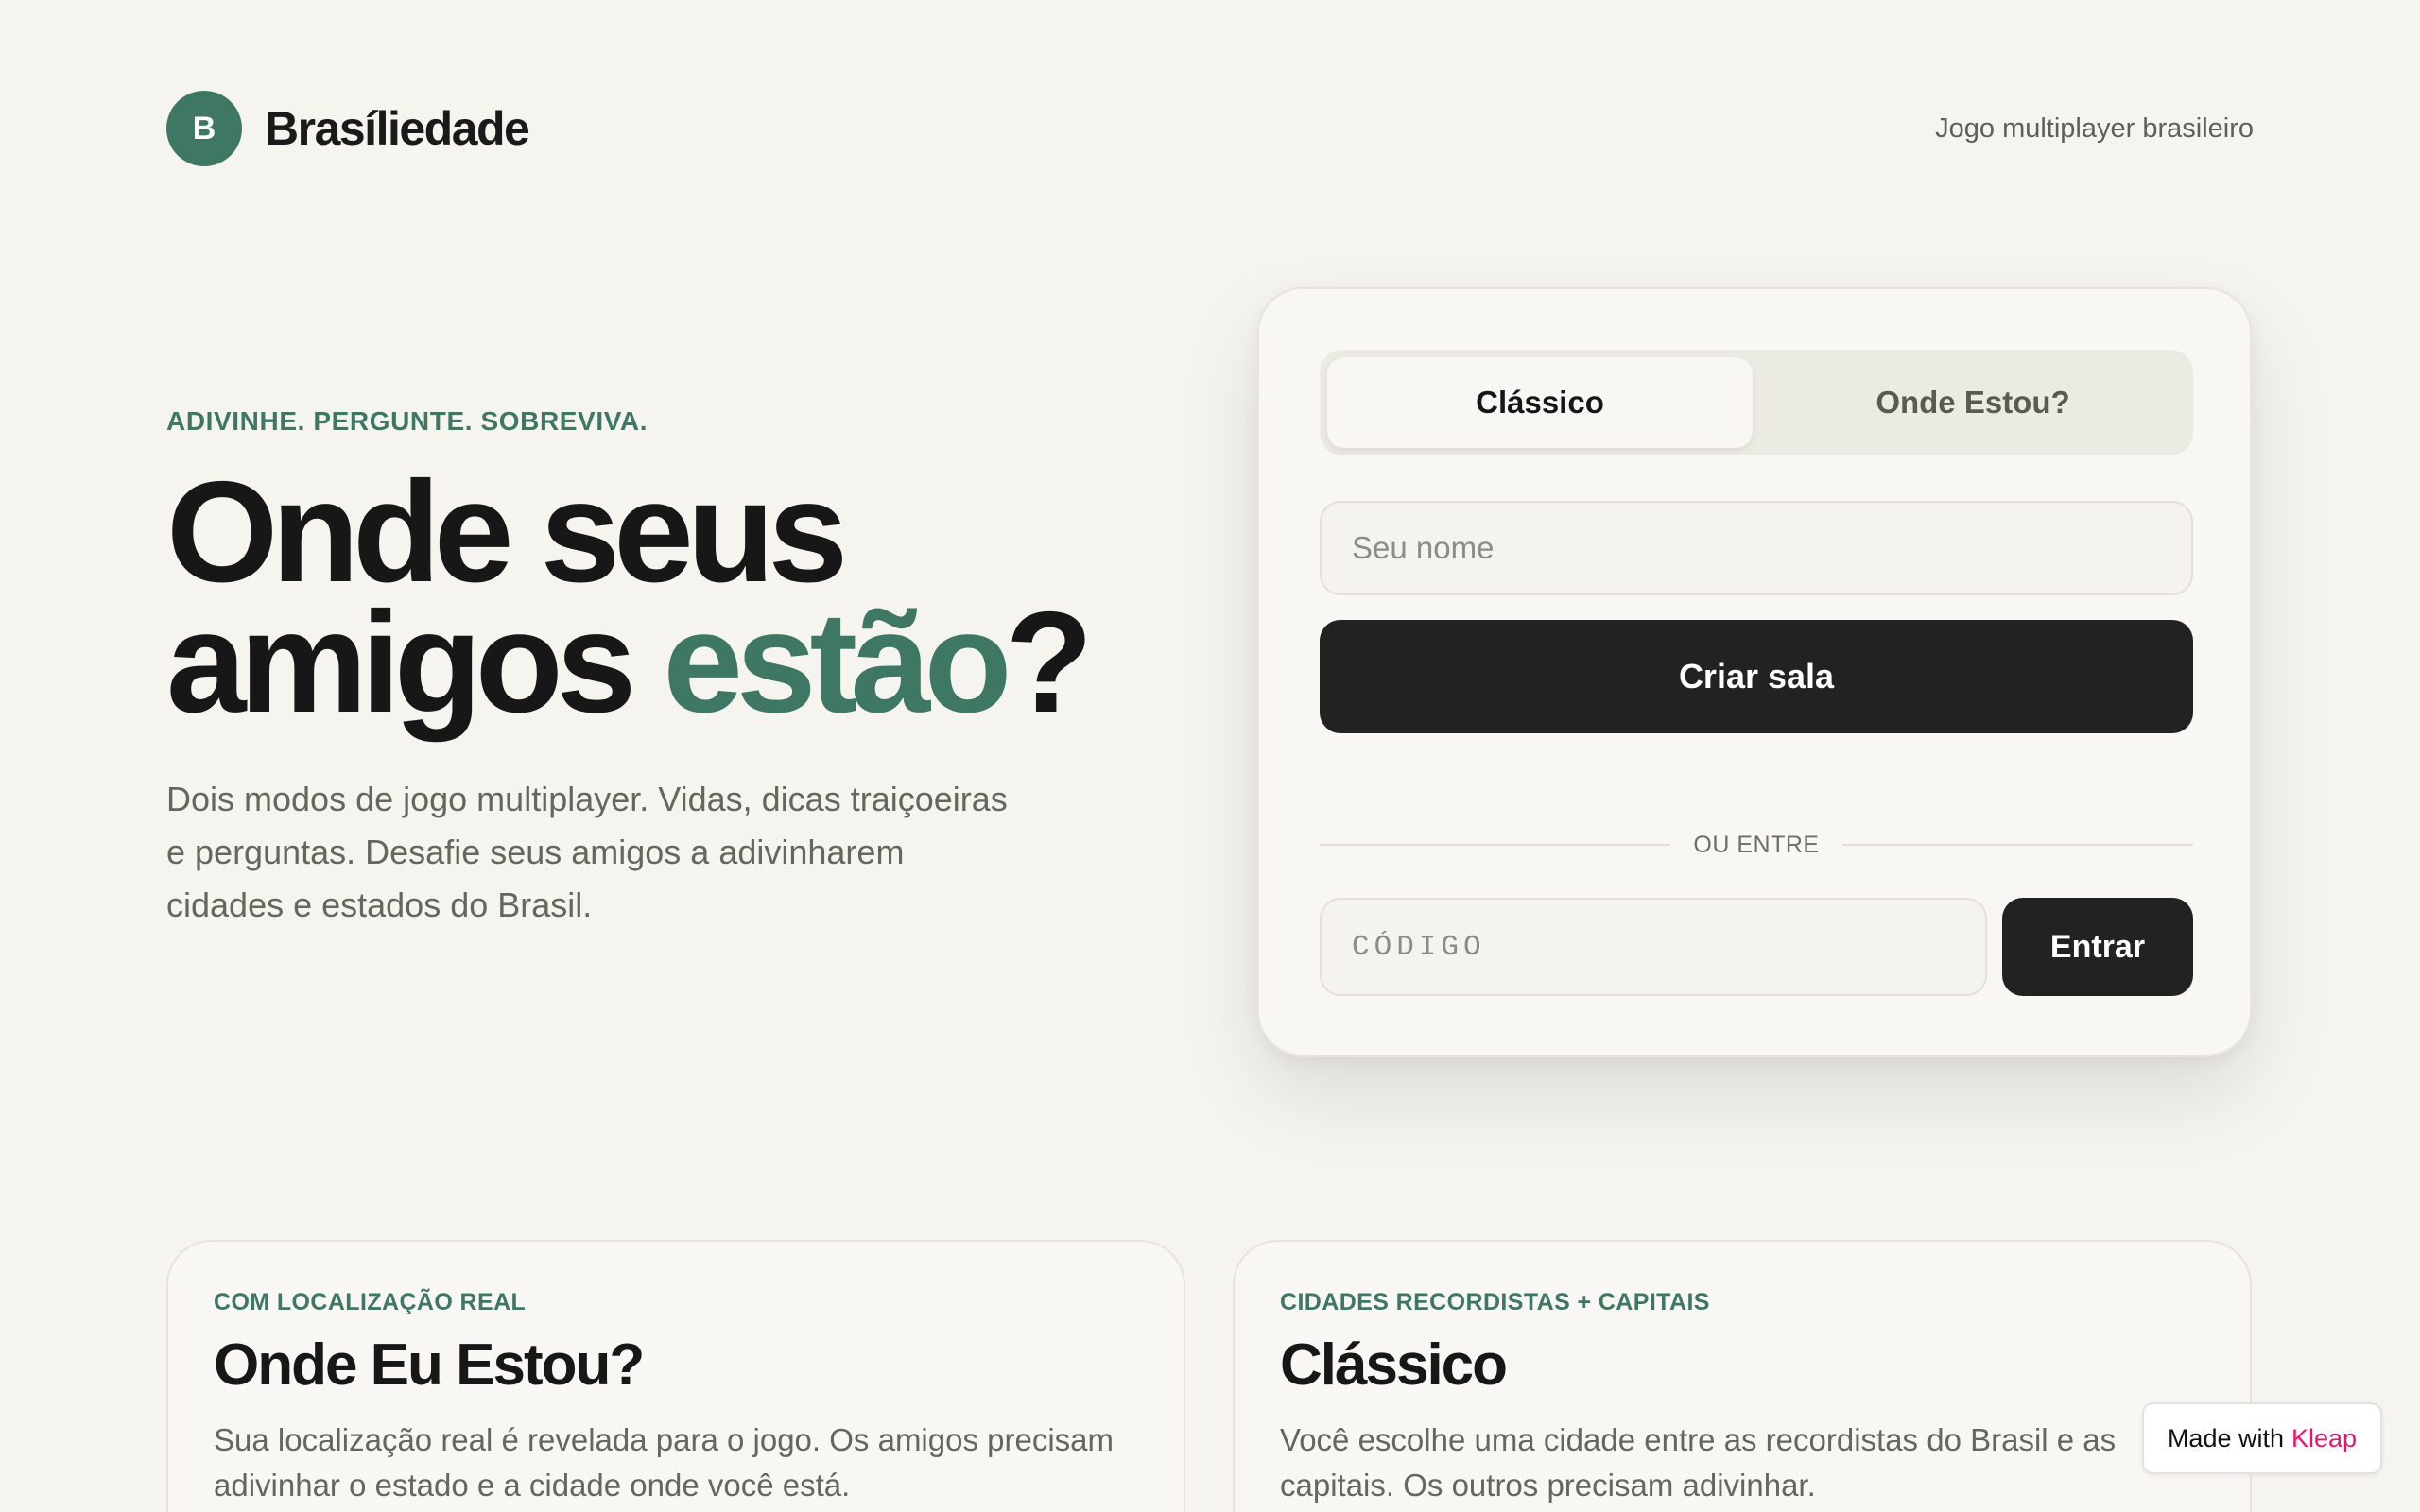  Describe the element at coordinates (1973, 402) in the screenshot. I see `tab-onde-estou: Onde Estou?` at that location.